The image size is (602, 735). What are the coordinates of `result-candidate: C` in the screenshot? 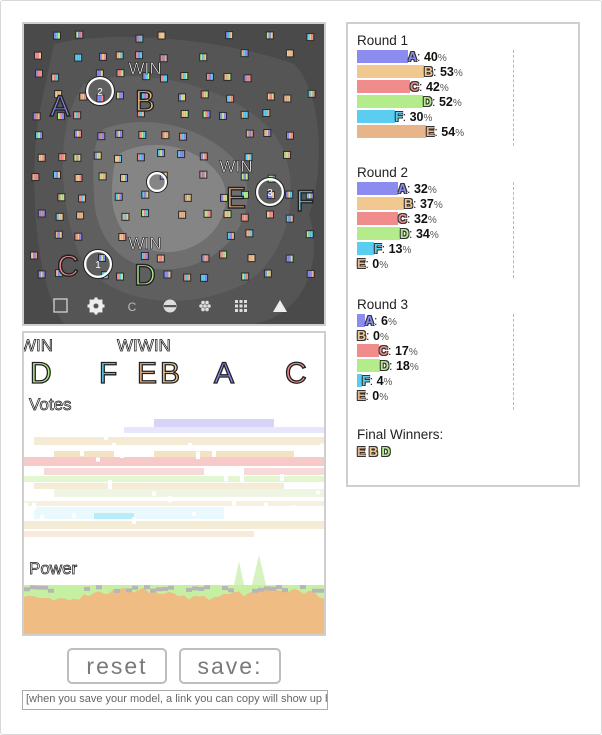 It's located at (384, 351).